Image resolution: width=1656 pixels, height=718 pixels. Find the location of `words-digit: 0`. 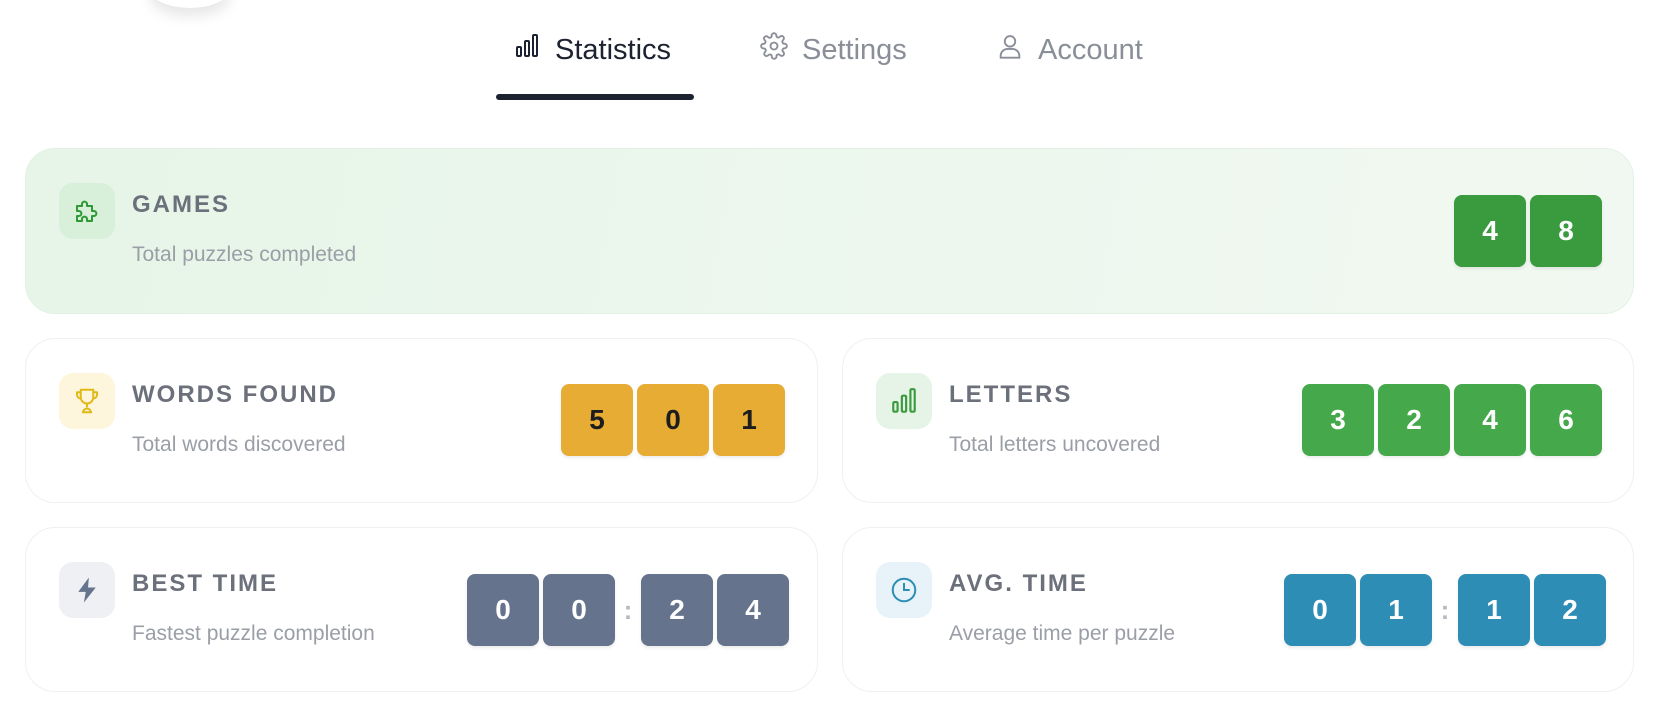

words-digit: 0 is located at coordinates (673, 420).